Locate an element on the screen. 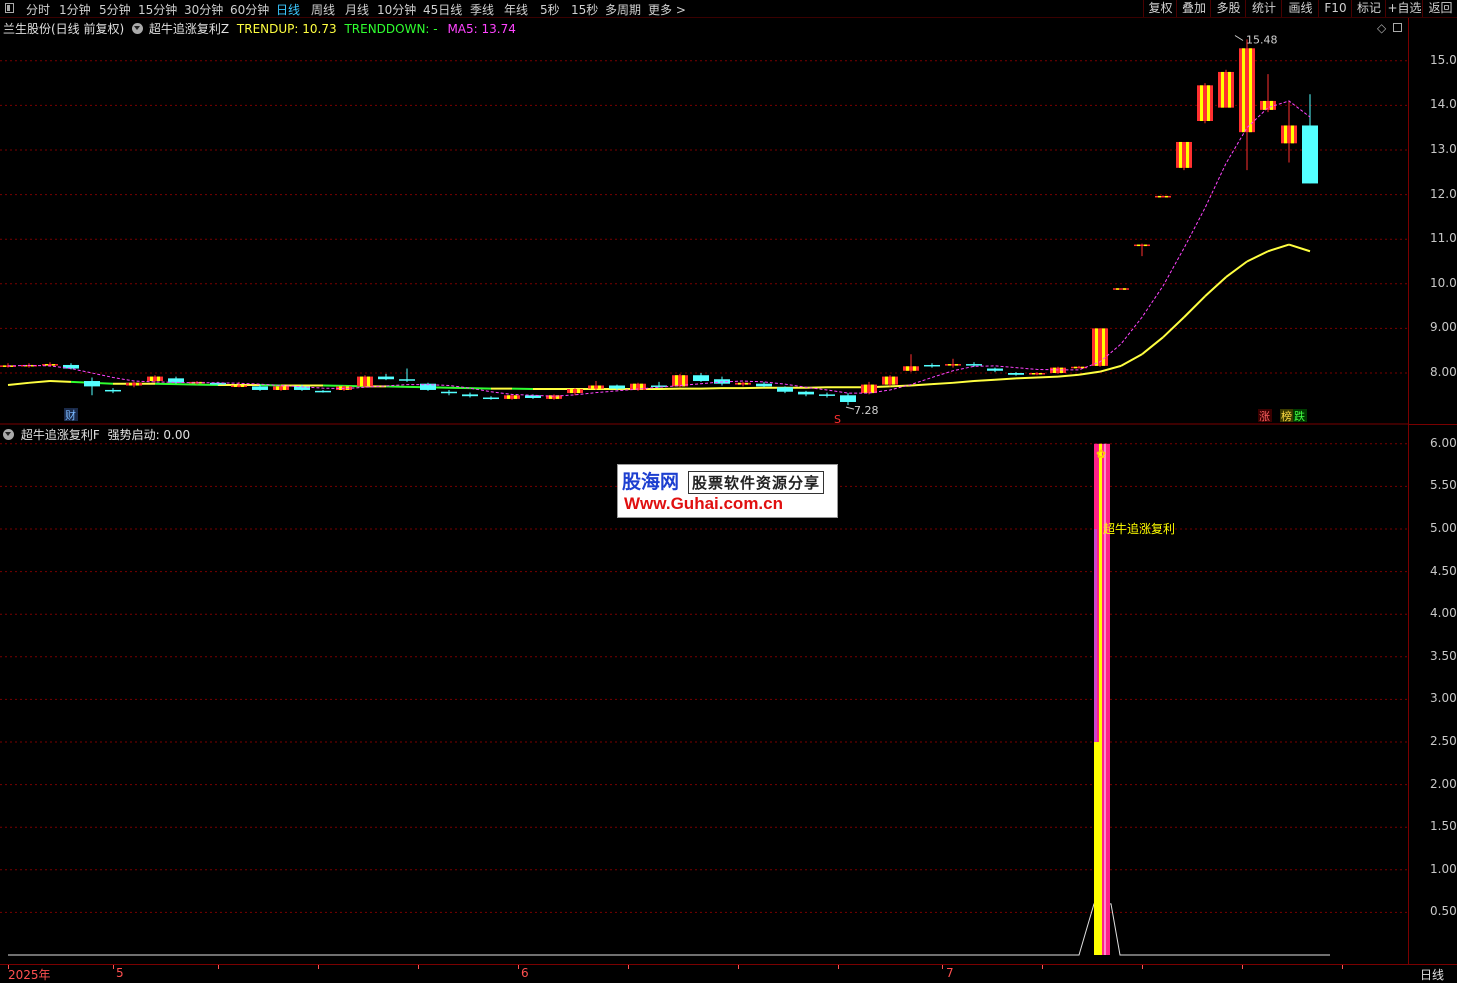 The width and height of the screenshot is (1457, 983). period-4: 30分钟 is located at coordinates (203, 9).